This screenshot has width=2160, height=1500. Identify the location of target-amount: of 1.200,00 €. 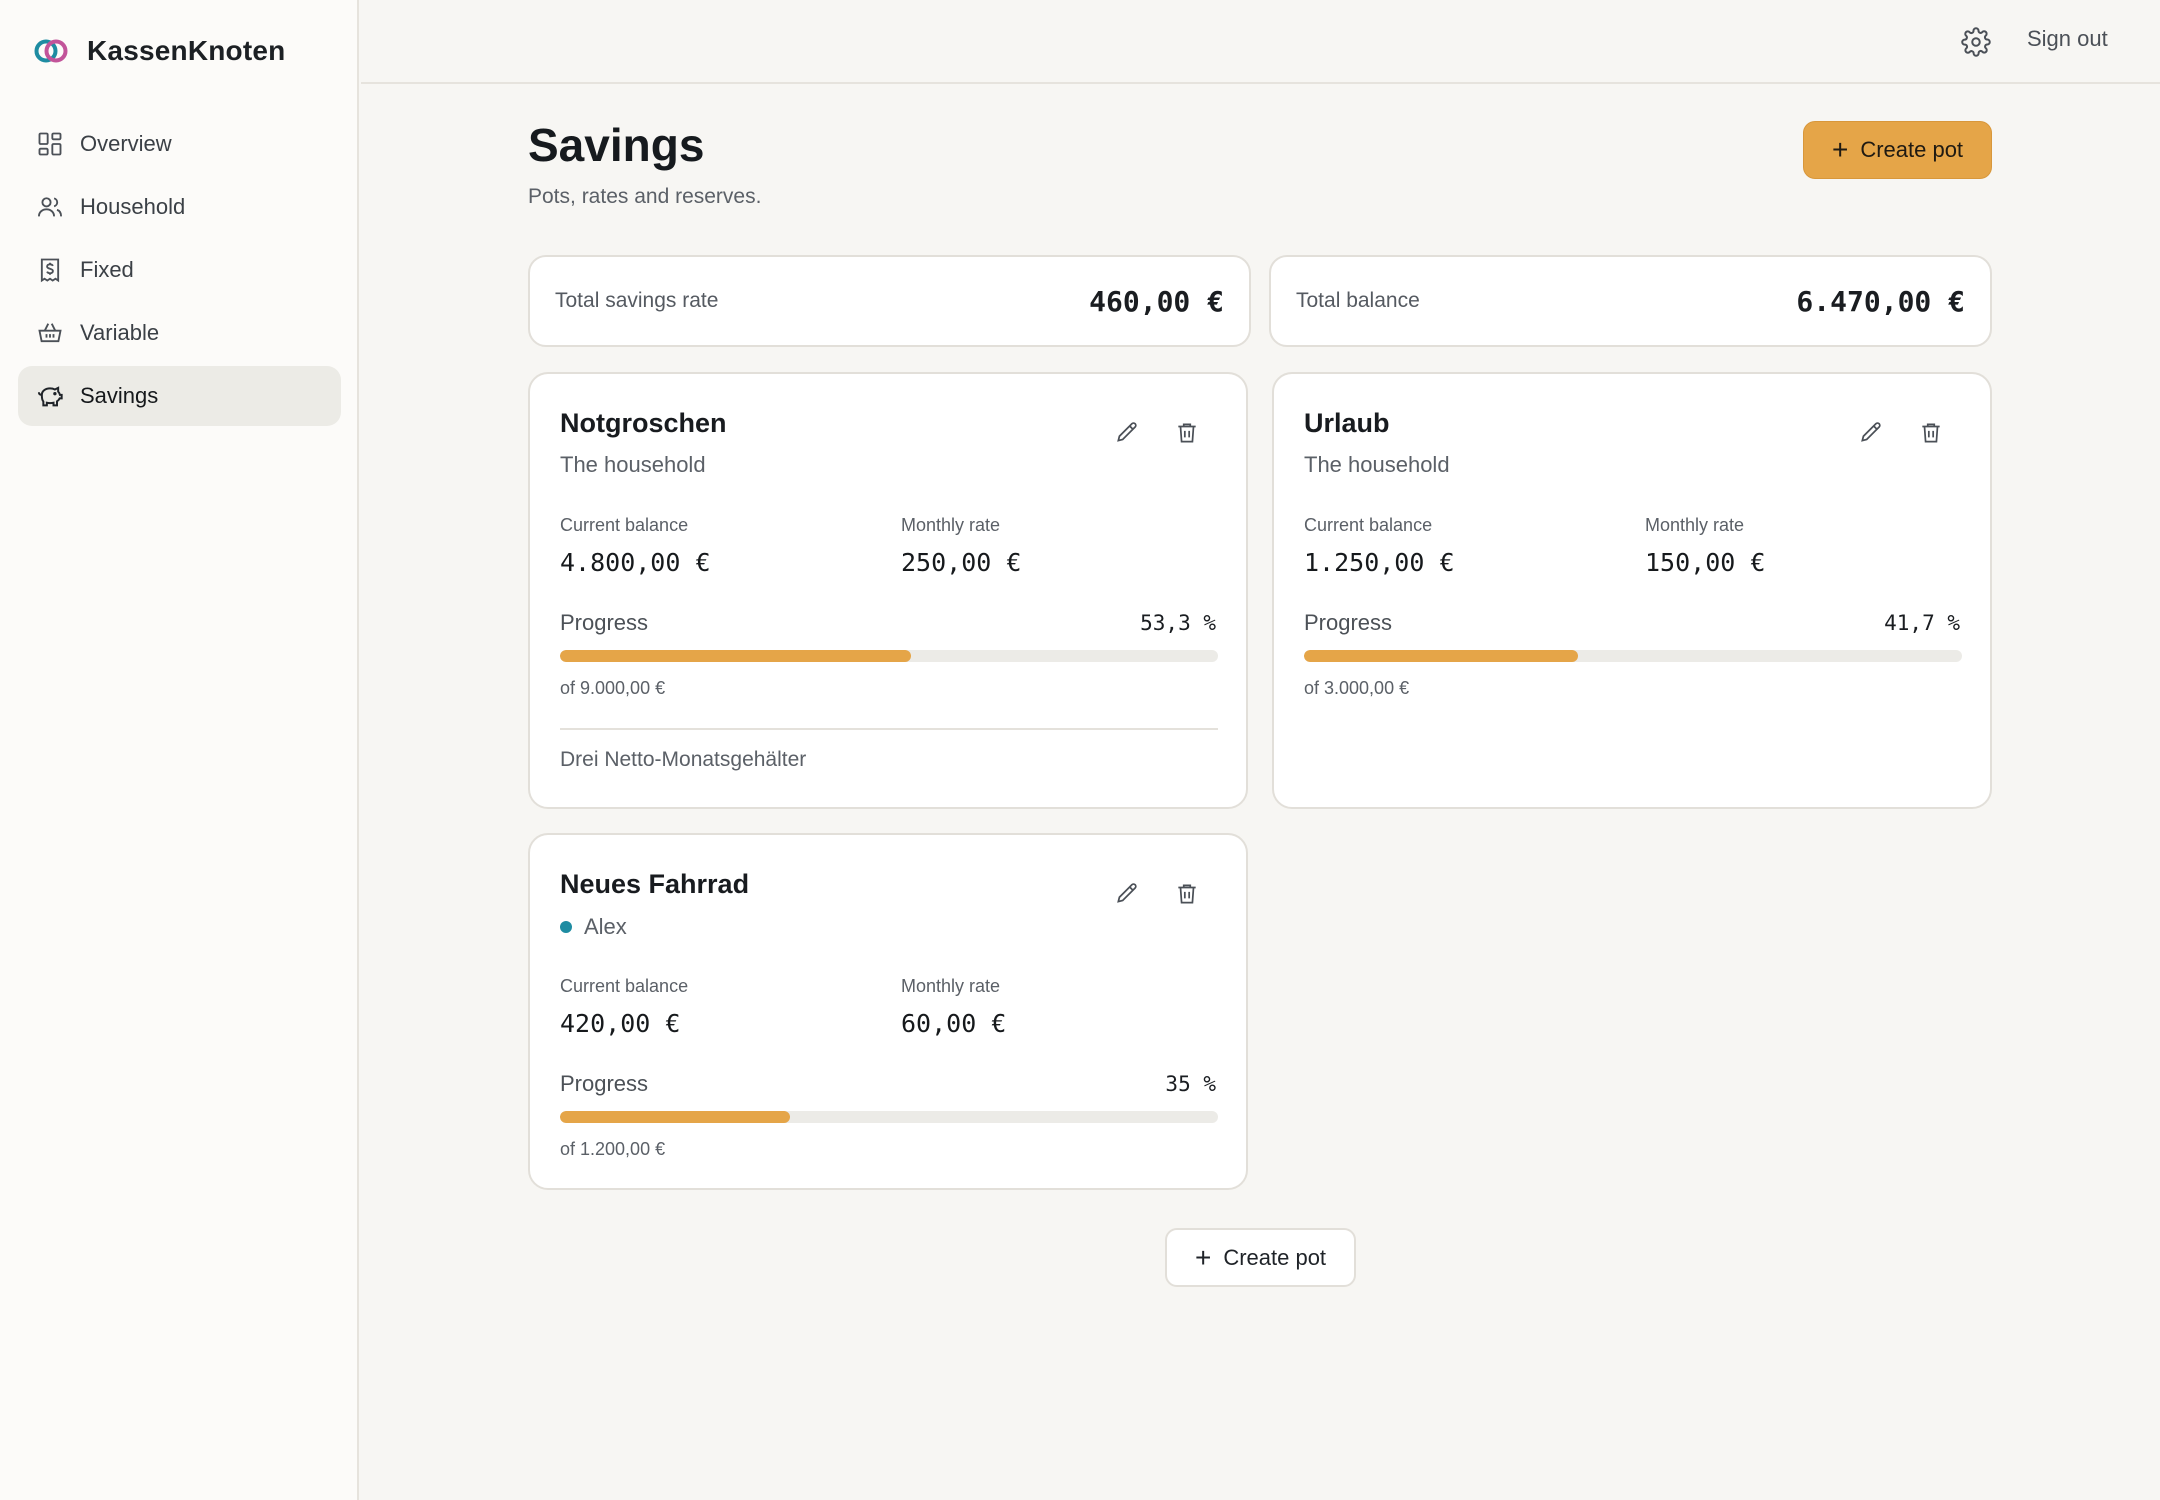
(613, 1149).